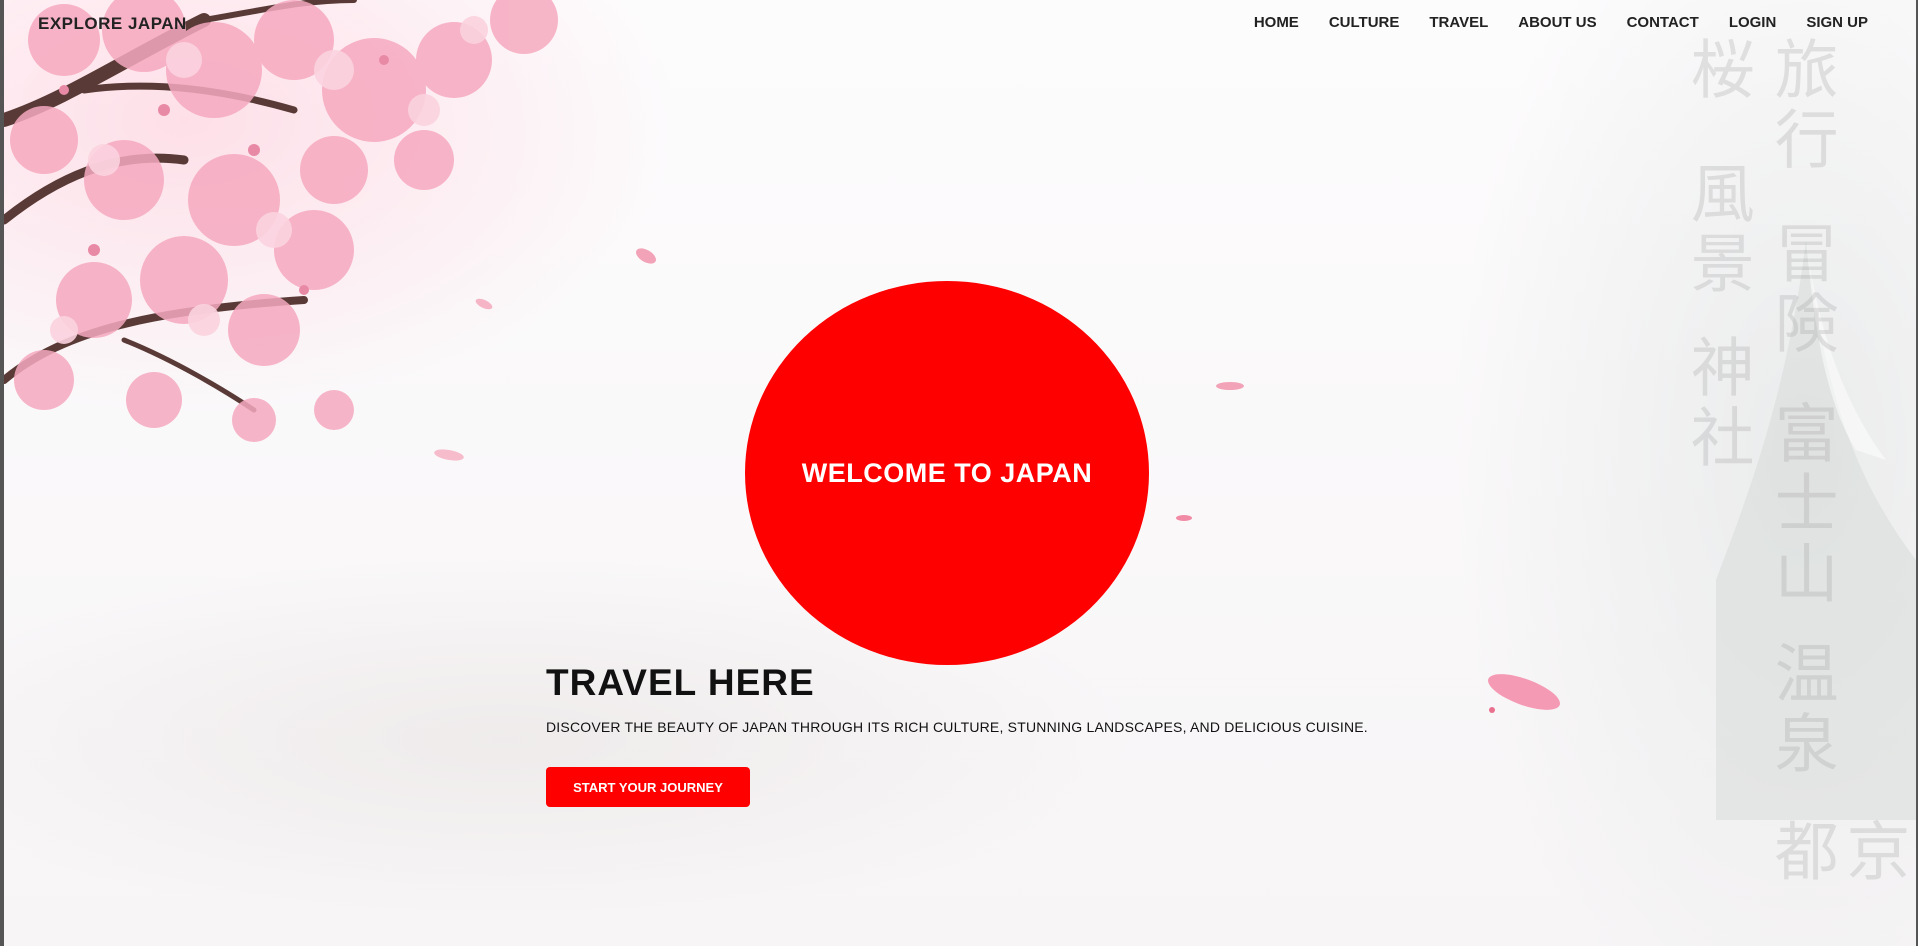  I want to click on kanji-column-right-2: 冒険, so click(1800, 290).